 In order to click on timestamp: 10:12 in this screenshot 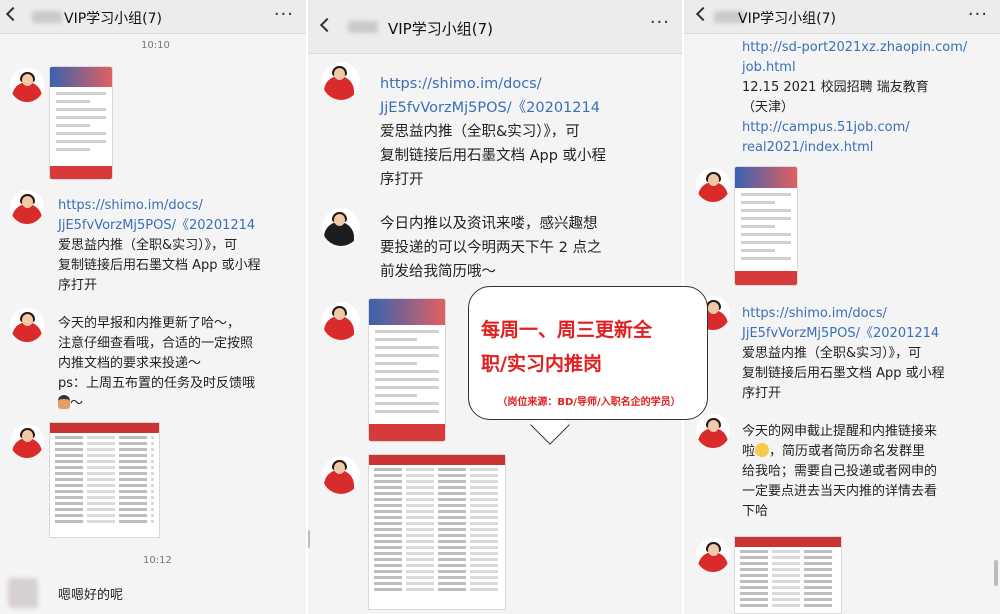, I will do `click(157, 560)`.